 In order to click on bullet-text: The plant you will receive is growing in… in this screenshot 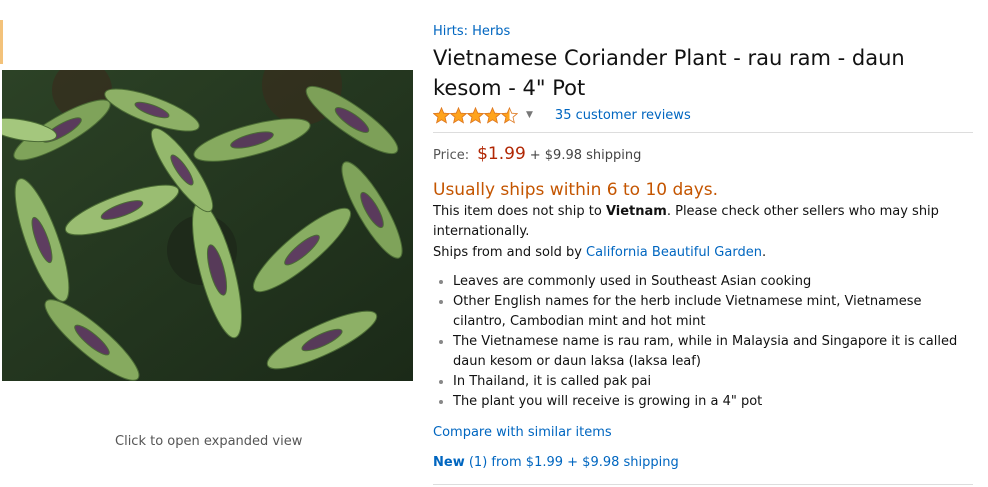, I will do `click(608, 401)`.